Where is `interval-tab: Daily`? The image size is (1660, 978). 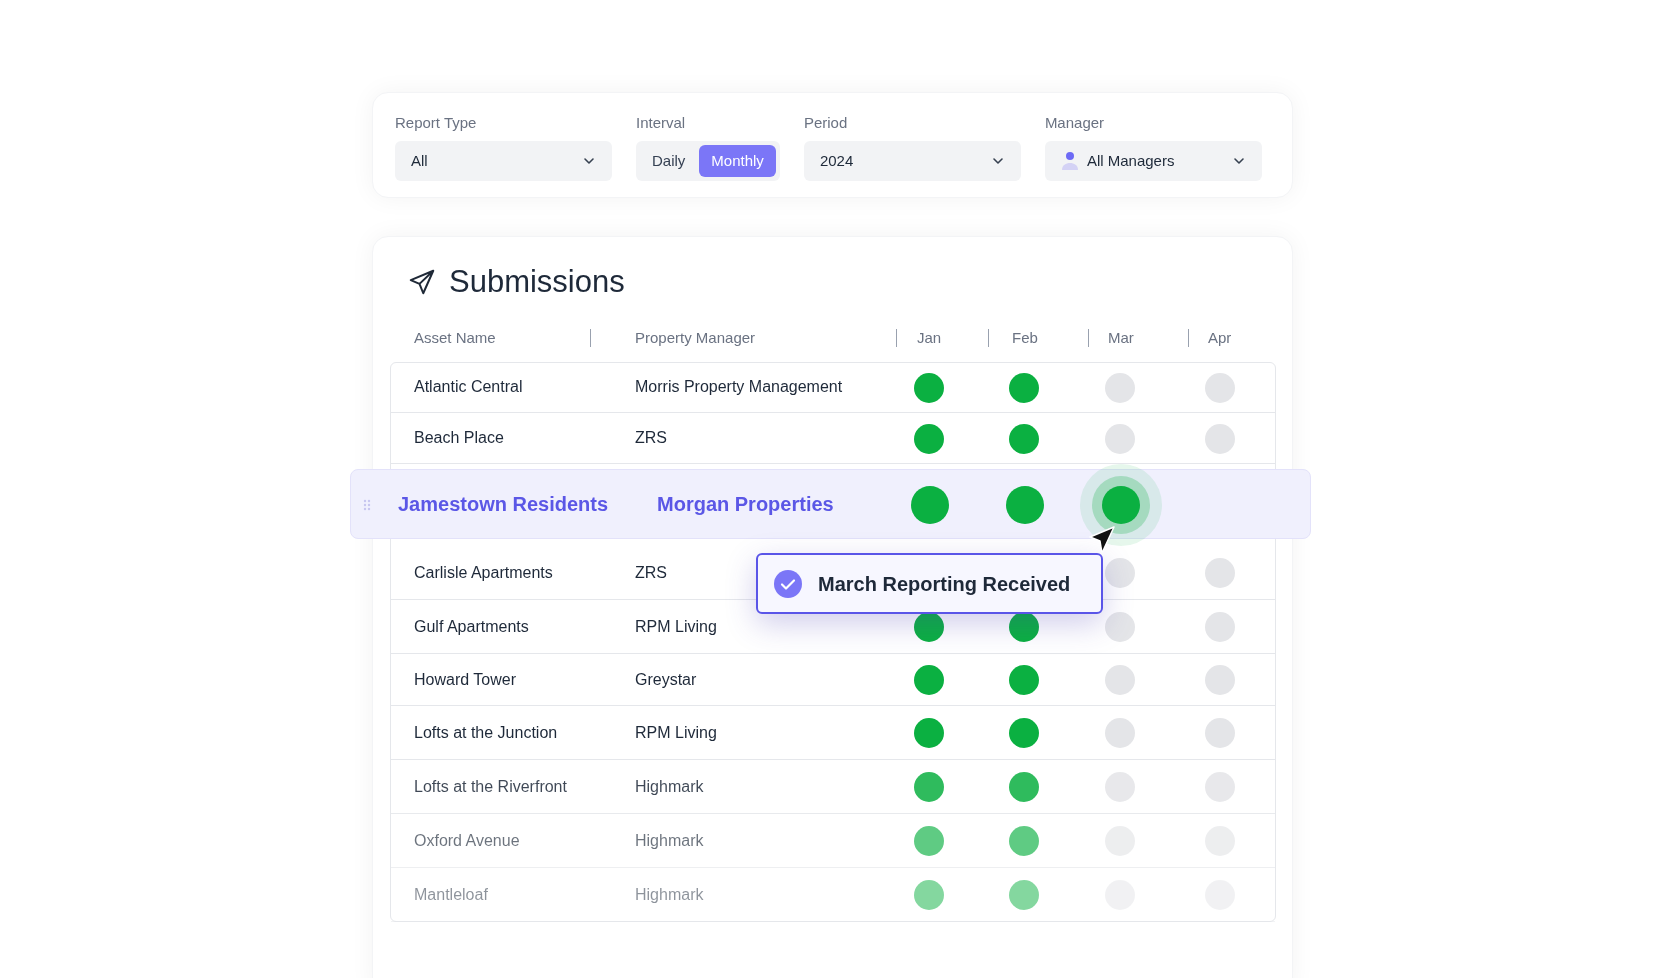
interval-tab: Daily is located at coordinates (669, 161).